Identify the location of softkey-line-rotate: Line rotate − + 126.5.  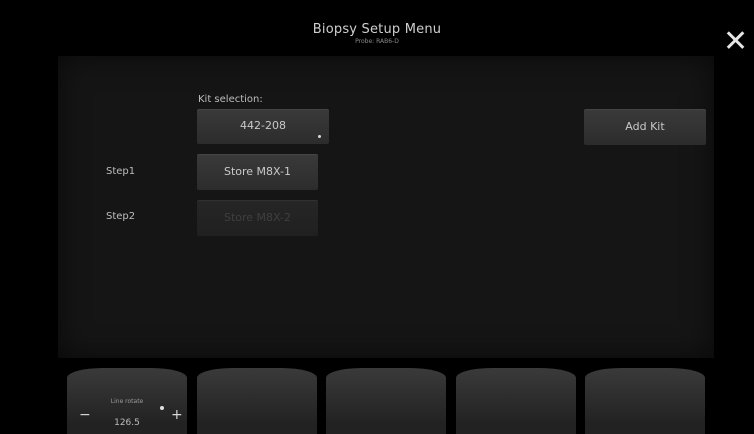
(127, 401).